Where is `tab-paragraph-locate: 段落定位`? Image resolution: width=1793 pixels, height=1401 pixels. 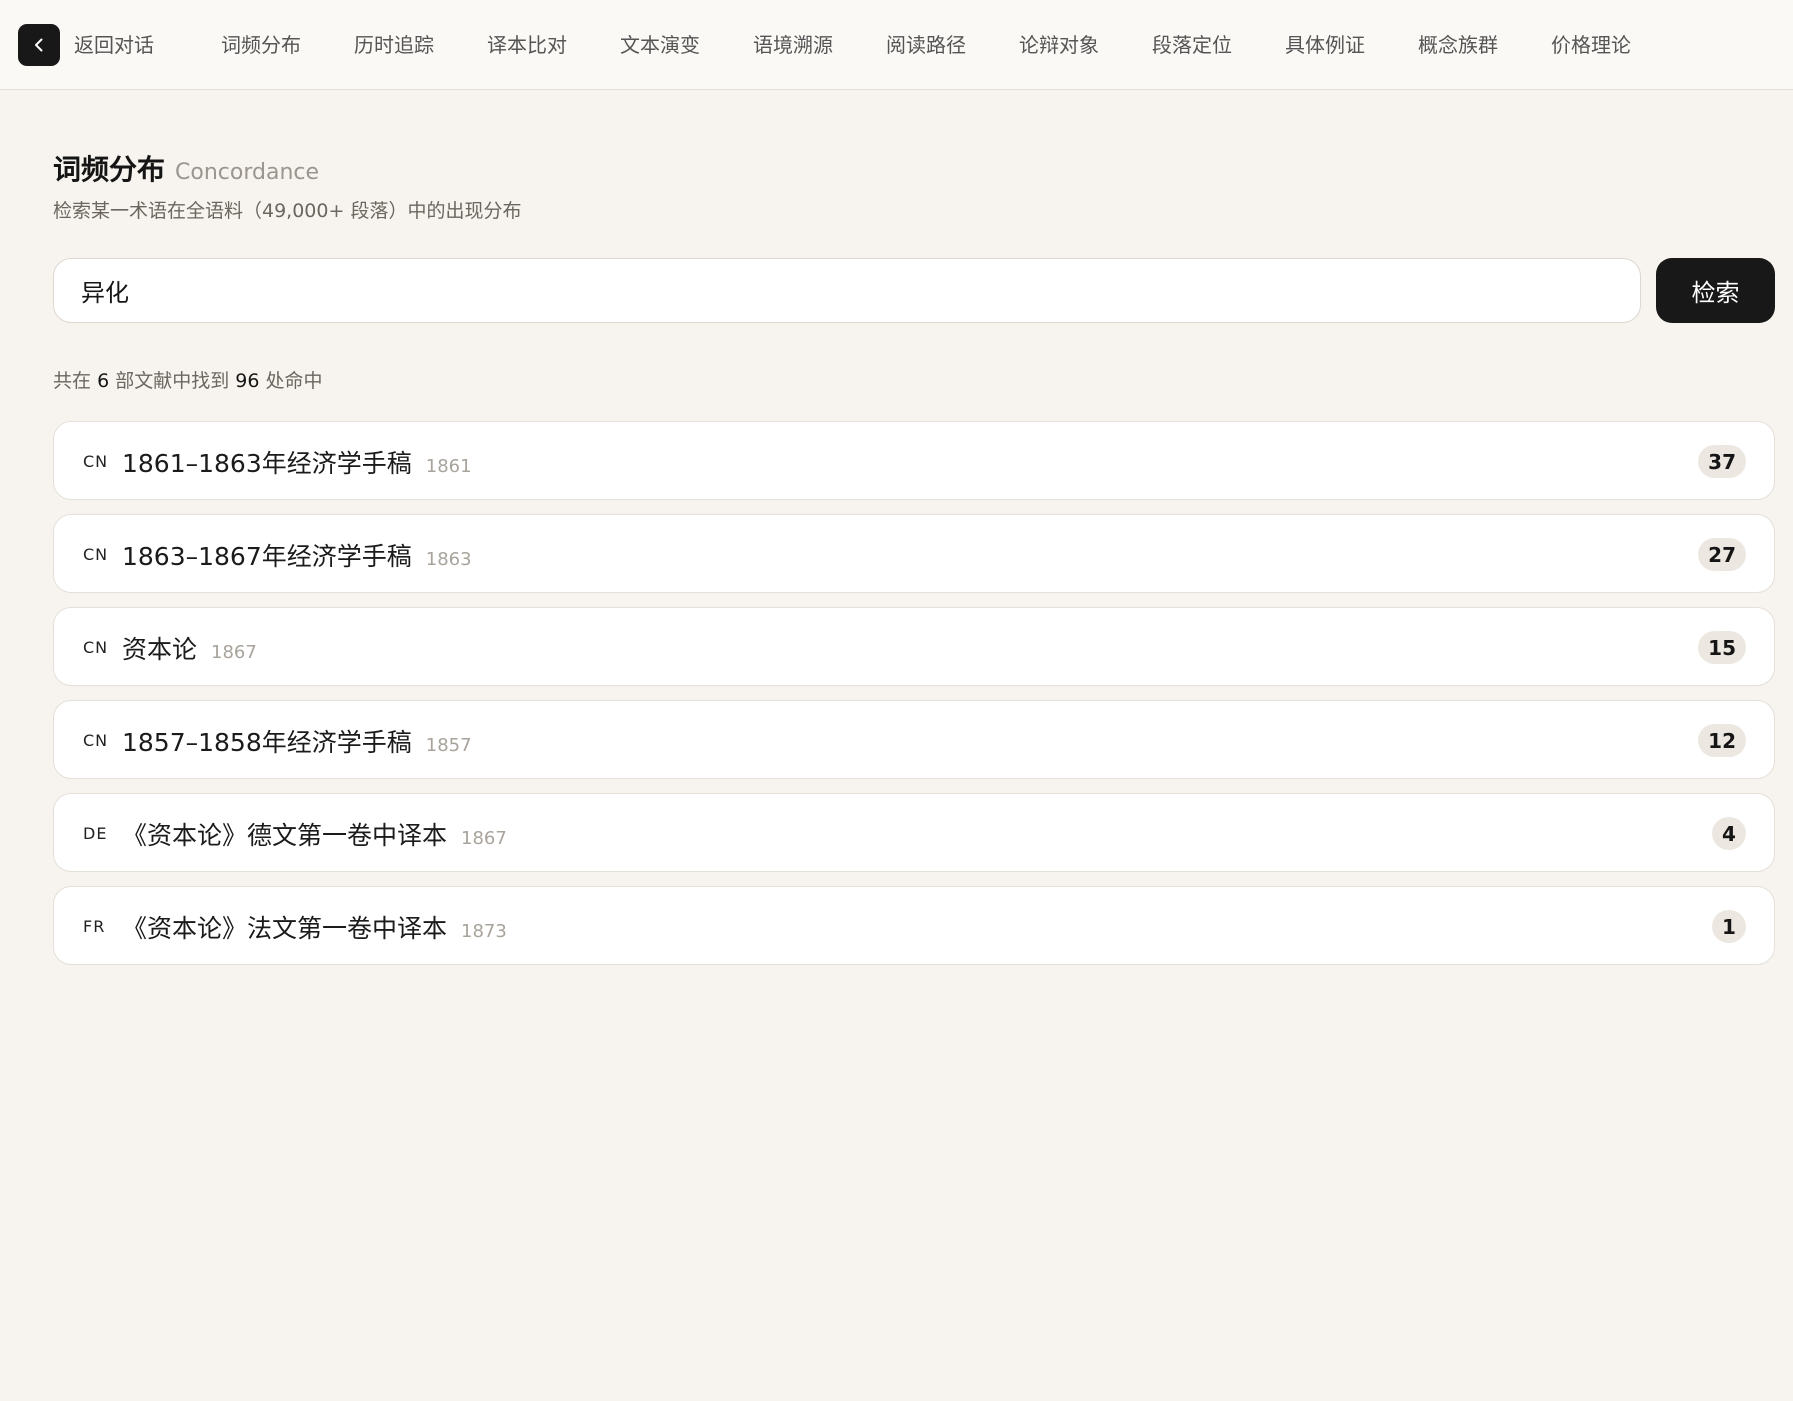 tab-paragraph-locate: 段落定位 is located at coordinates (1218, 45).